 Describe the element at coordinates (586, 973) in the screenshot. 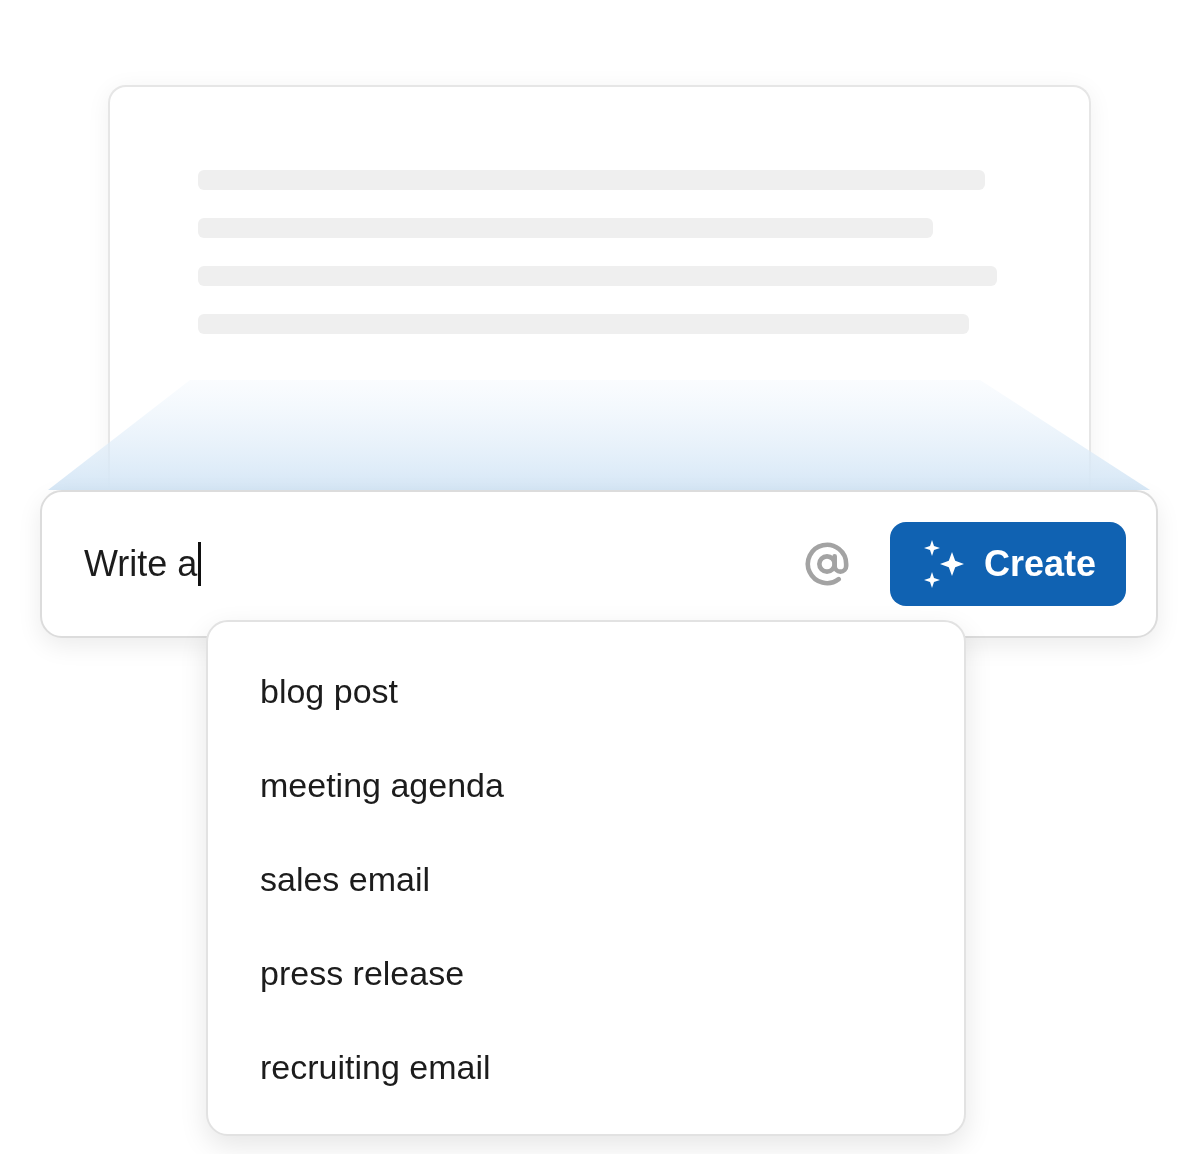

I see `suggestion-item: press release` at that location.